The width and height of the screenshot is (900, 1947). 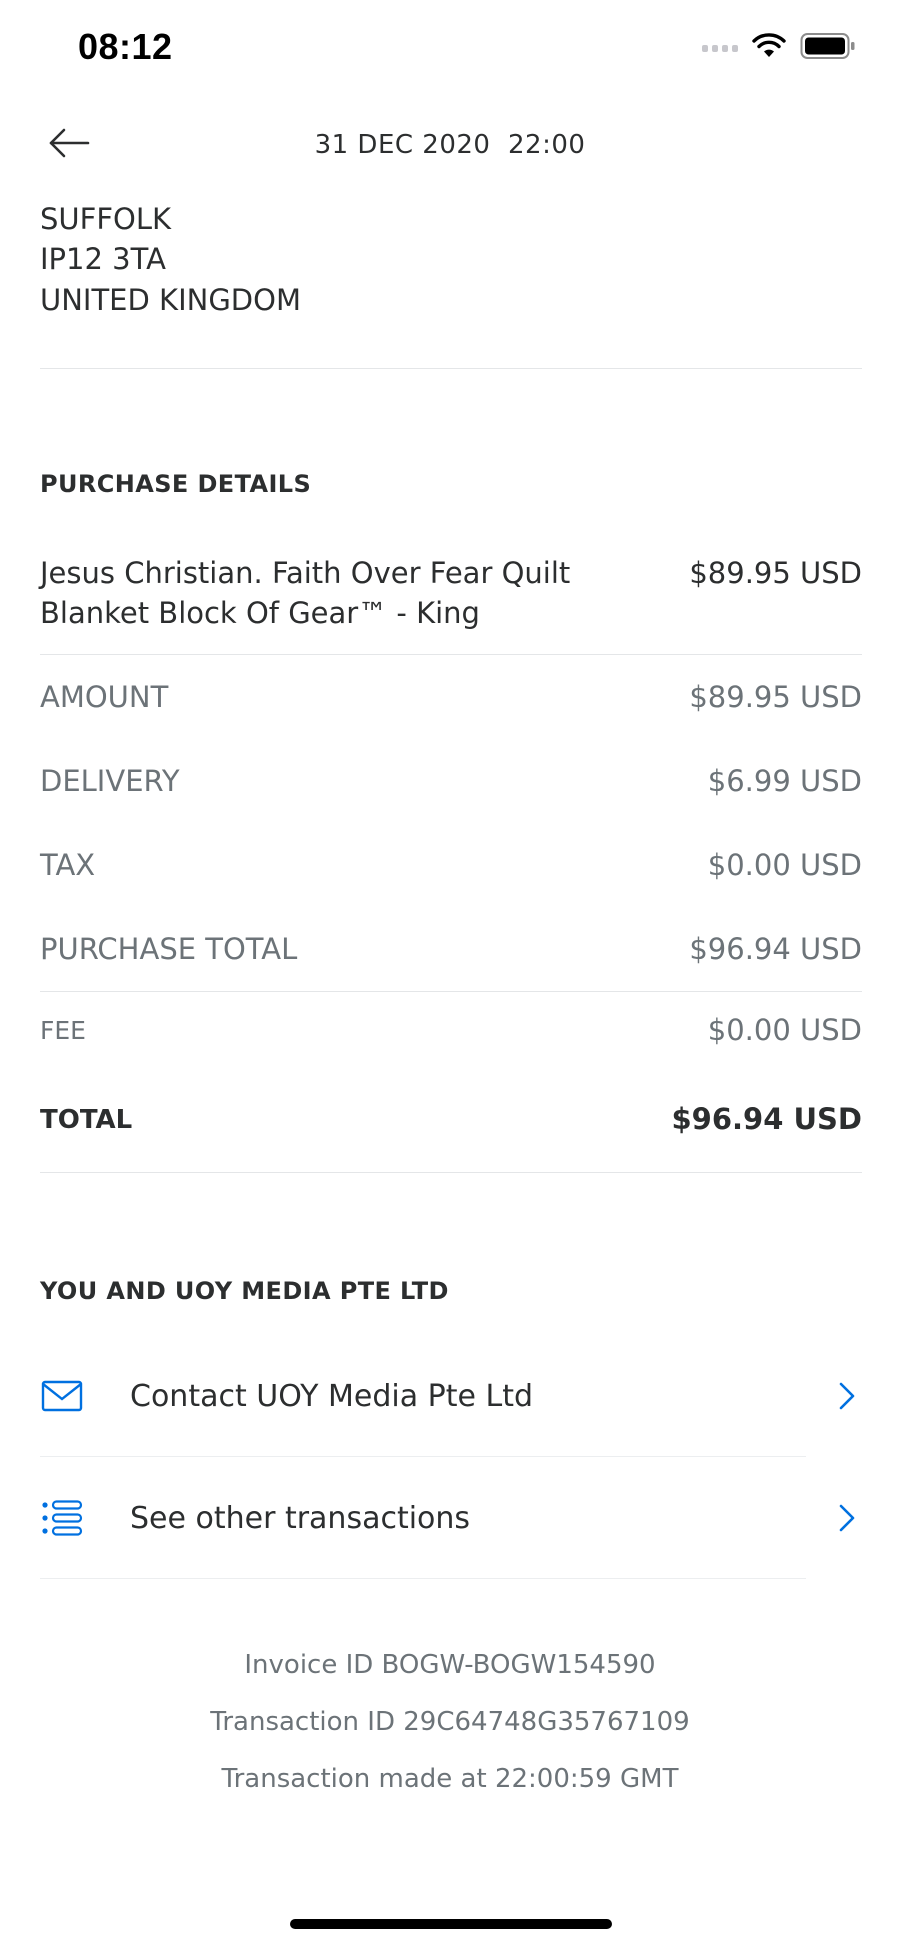 What do you see at coordinates (68, 865) in the screenshot?
I see `tax-label: TAX` at bounding box center [68, 865].